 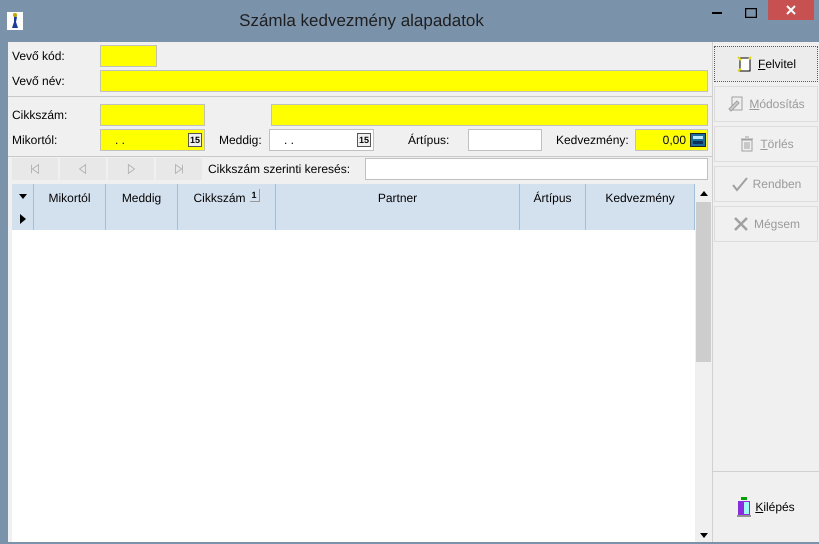 What do you see at coordinates (280, 169) in the screenshot?
I see `search-label: Cikkszám szerinti keresés:` at bounding box center [280, 169].